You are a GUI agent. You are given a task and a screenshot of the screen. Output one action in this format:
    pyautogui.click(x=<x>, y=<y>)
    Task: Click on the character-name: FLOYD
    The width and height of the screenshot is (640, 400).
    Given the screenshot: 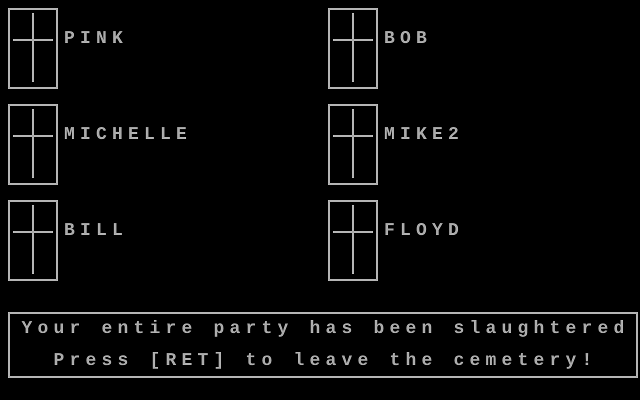 What is the action you would take?
    pyautogui.click(x=424, y=231)
    